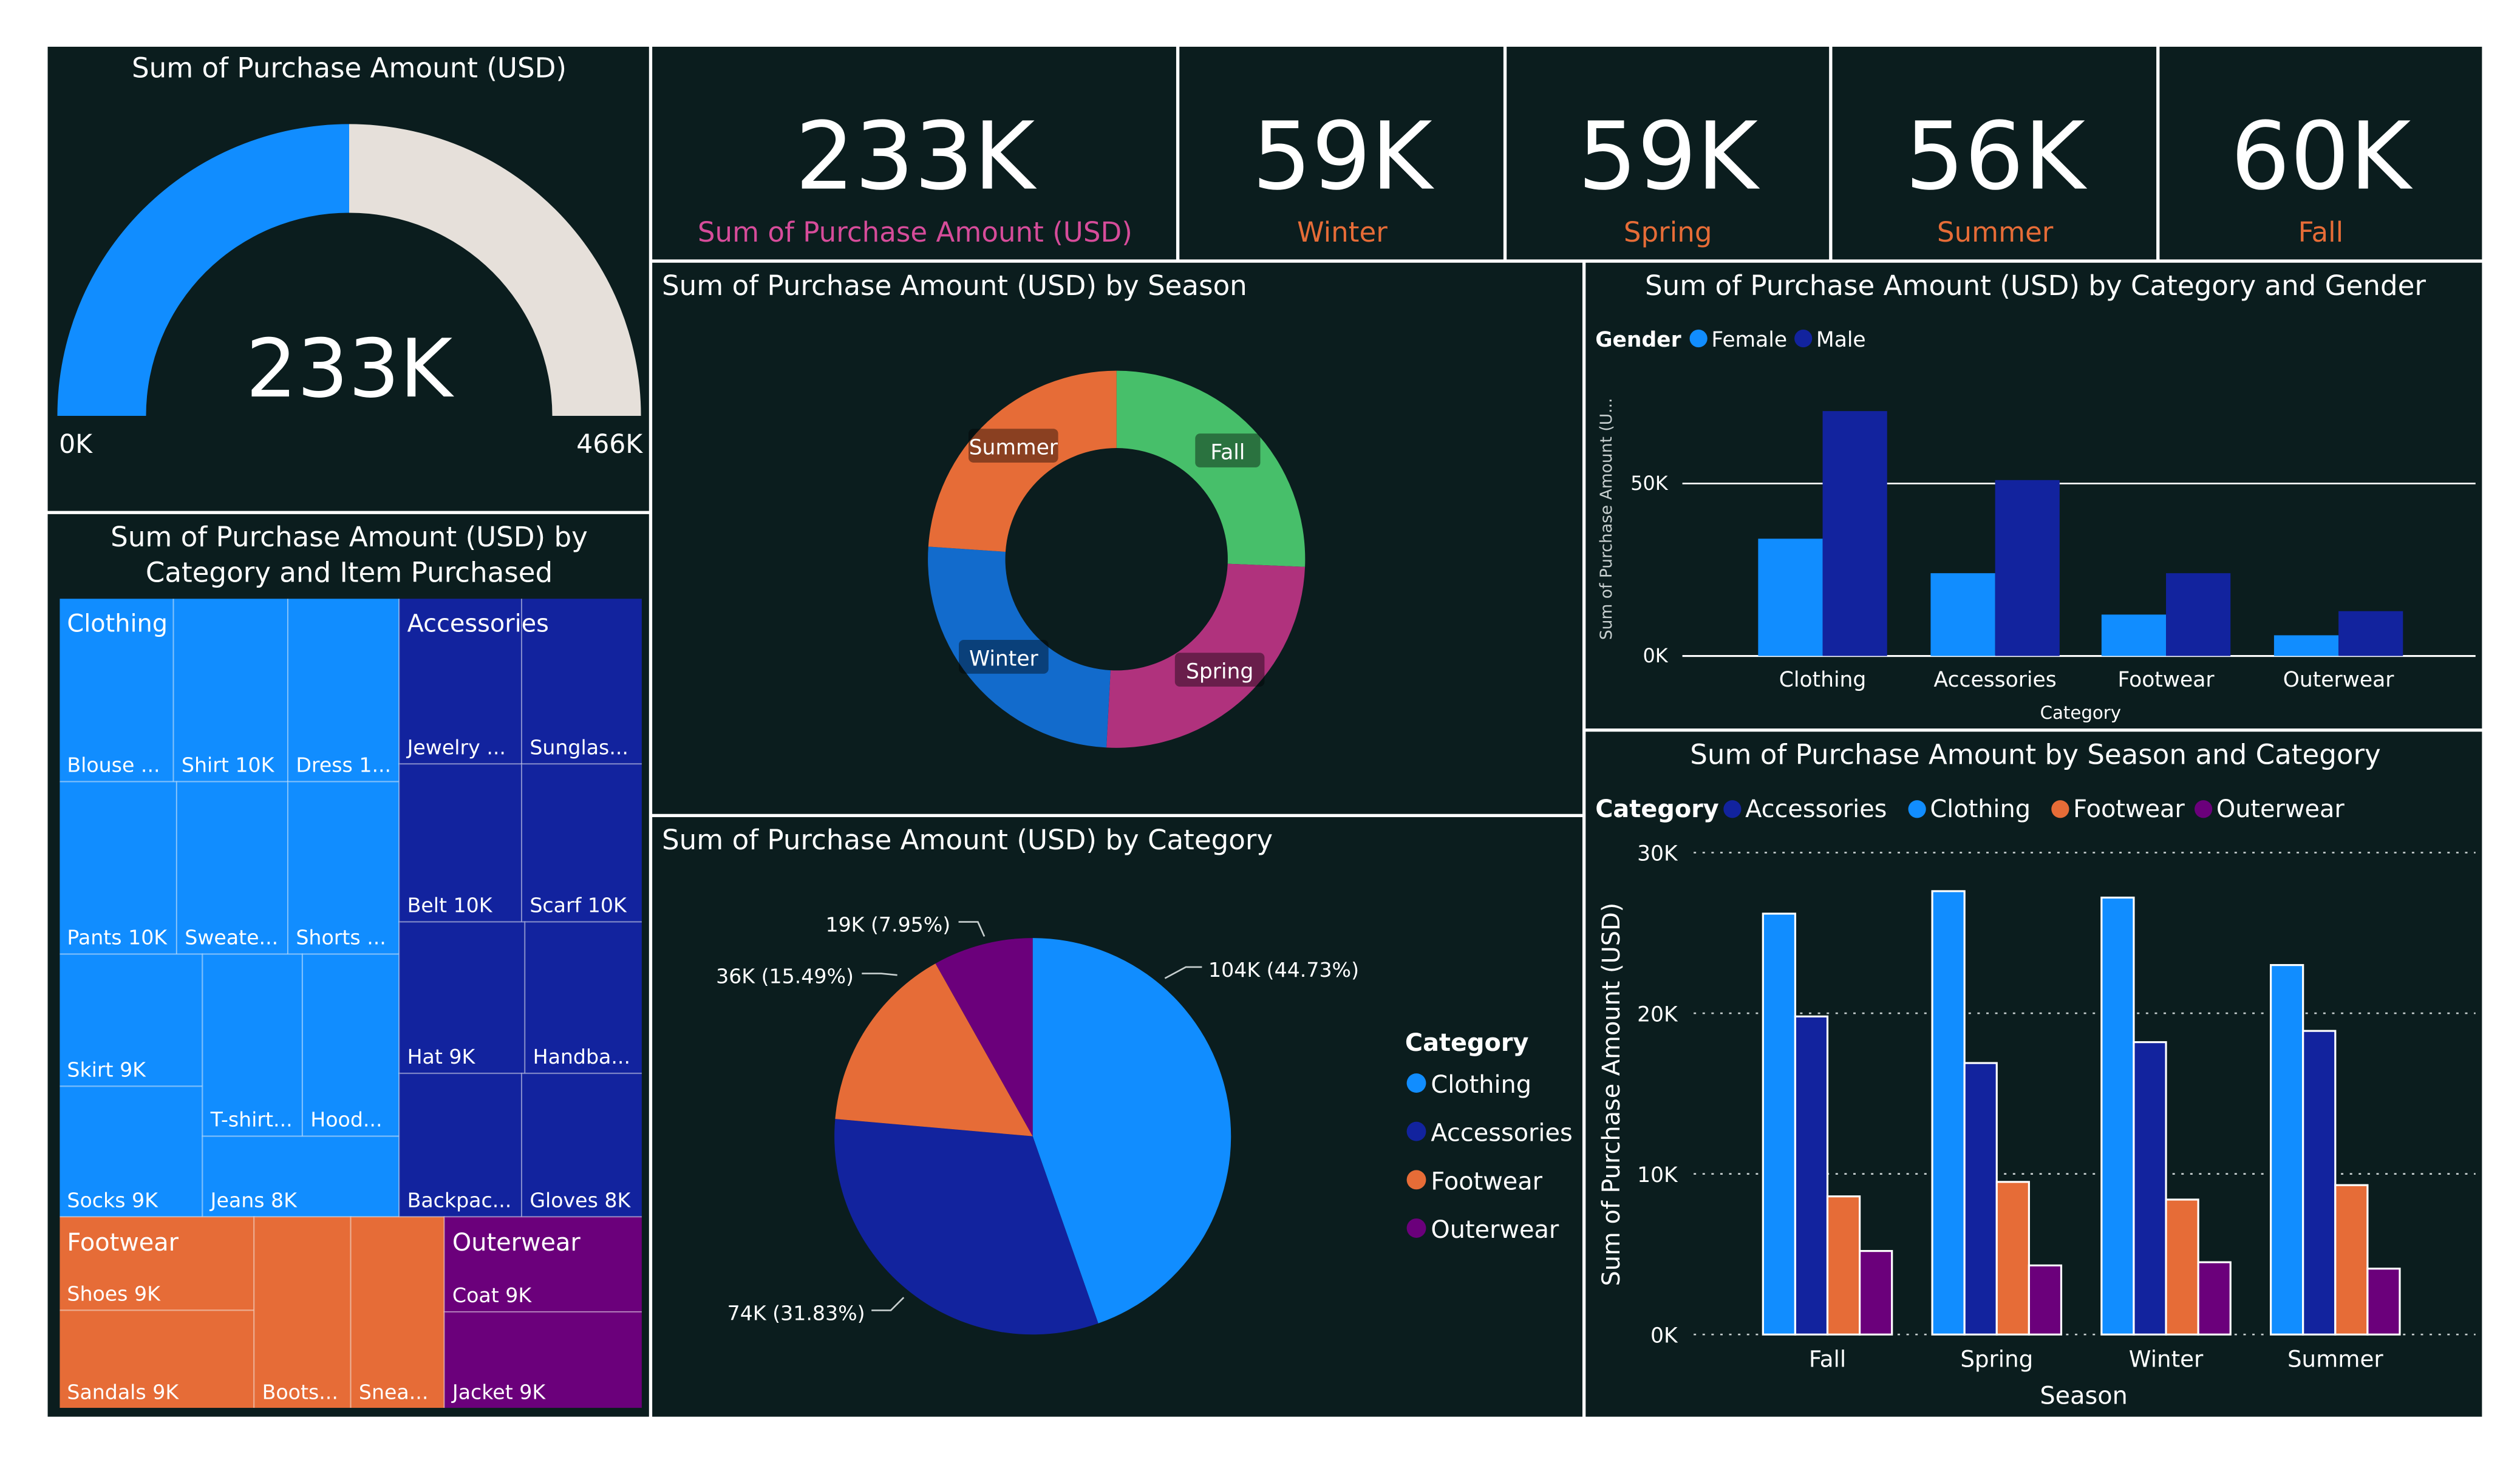 This screenshot has width=2520, height=1457. Describe the element at coordinates (543, 1313) in the screenshot. I see `treemap-group-outerwear: Coat 9K Jacket 9K Outerwear` at that location.